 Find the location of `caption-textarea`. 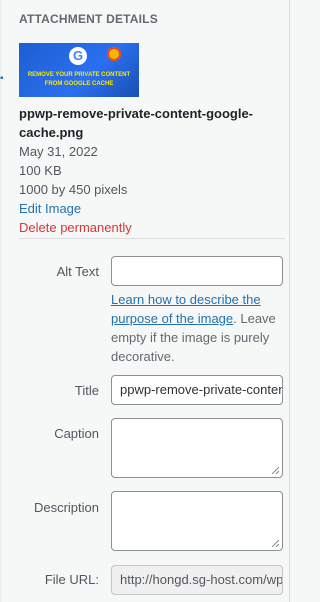

caption-textarea is located at coordinates (197, 448).